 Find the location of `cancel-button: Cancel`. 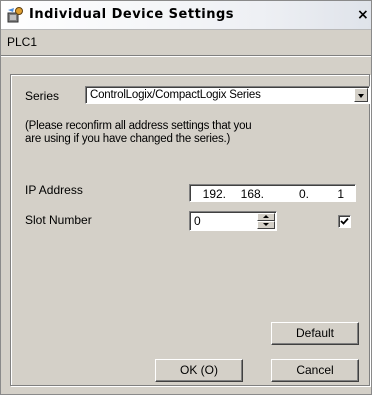

cancel-button: Cancel is located at coordinates (315, 370).